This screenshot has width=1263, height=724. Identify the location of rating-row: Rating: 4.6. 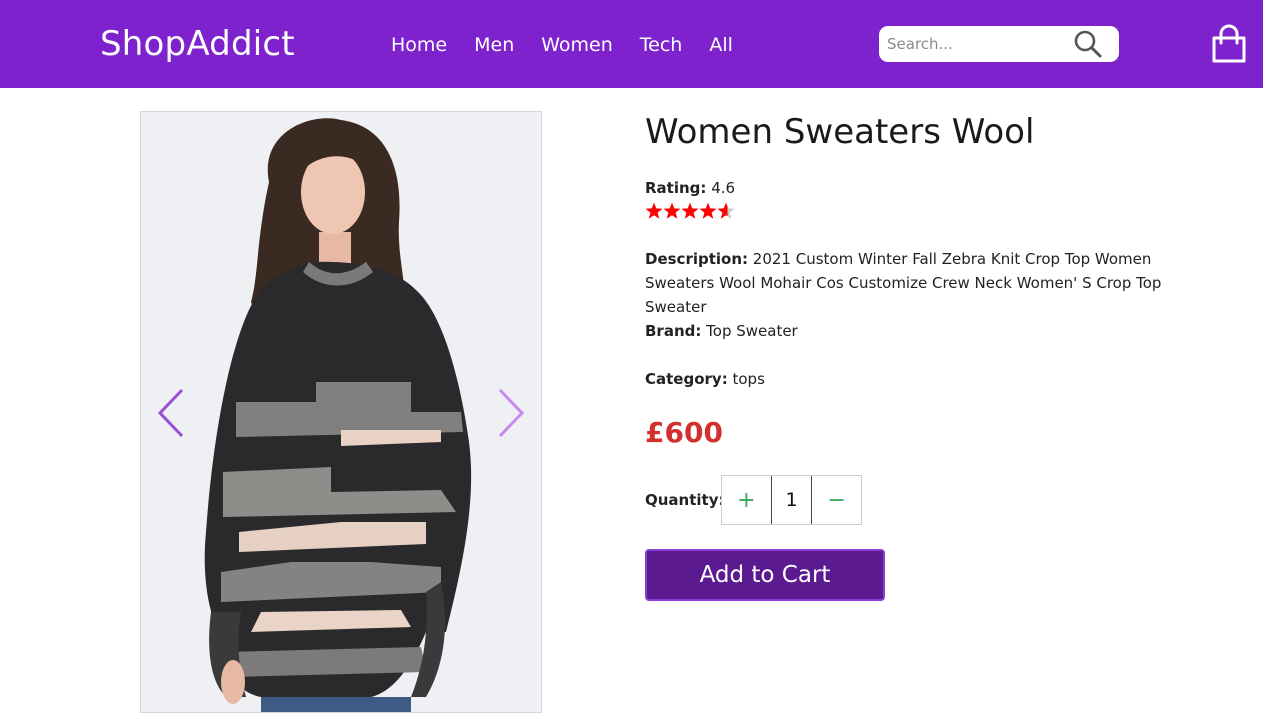
(690, 188).